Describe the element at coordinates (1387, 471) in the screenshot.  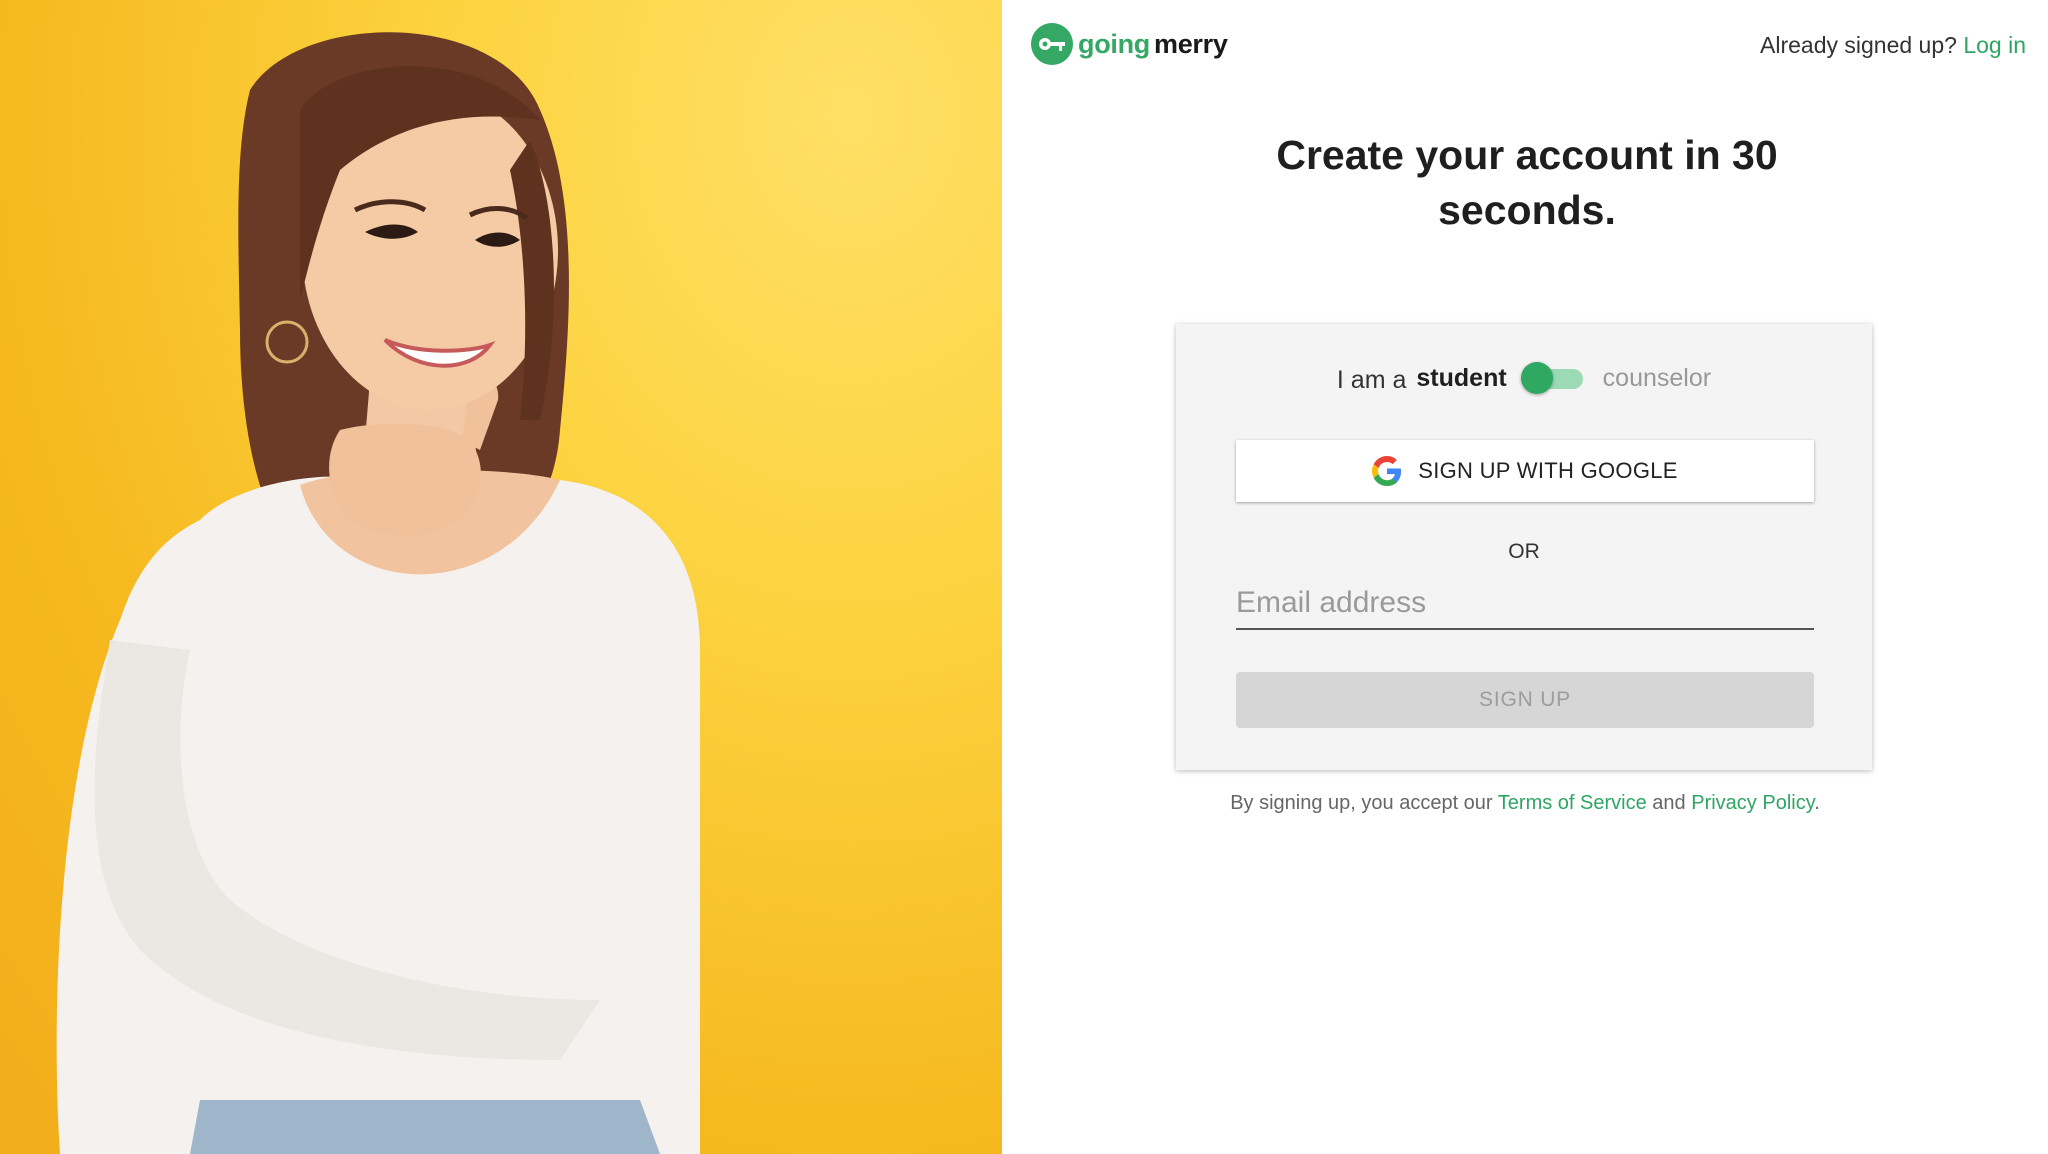
I see `google-g-icon` at that location.